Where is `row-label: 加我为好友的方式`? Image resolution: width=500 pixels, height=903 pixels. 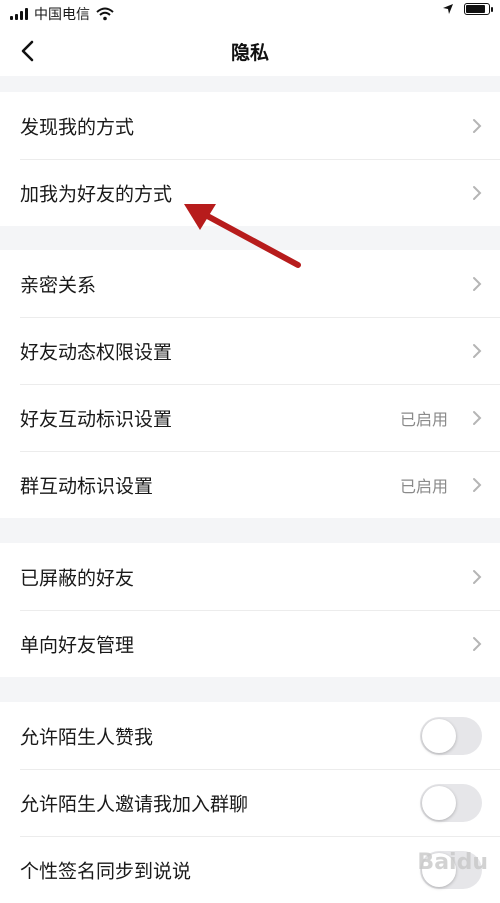 row-label: 加我为好友的方式 is located at coordinates (96, 194).